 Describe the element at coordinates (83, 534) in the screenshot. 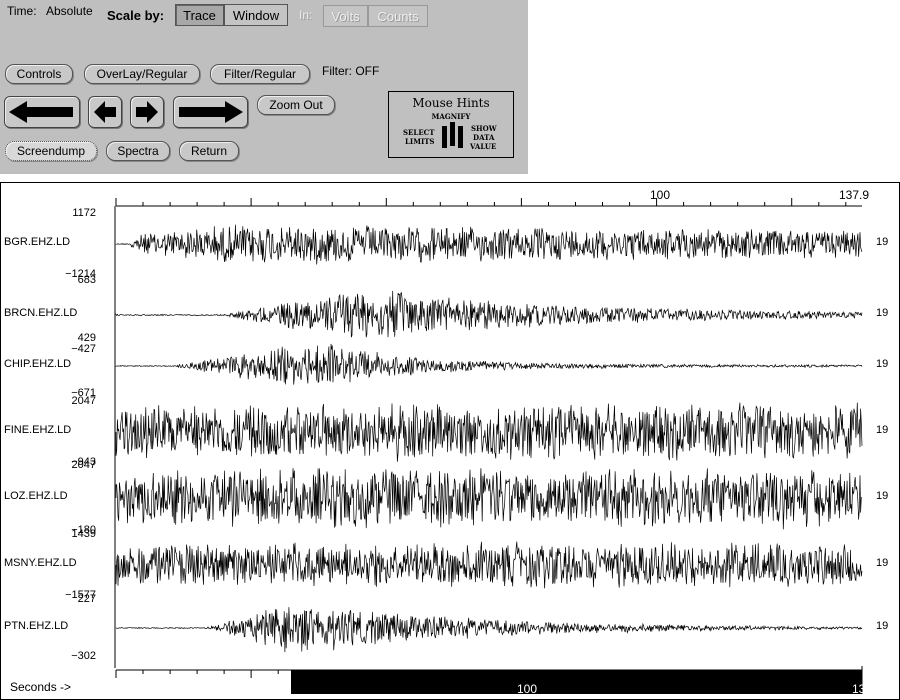

I see `trace-max-value: 1439` at that location.